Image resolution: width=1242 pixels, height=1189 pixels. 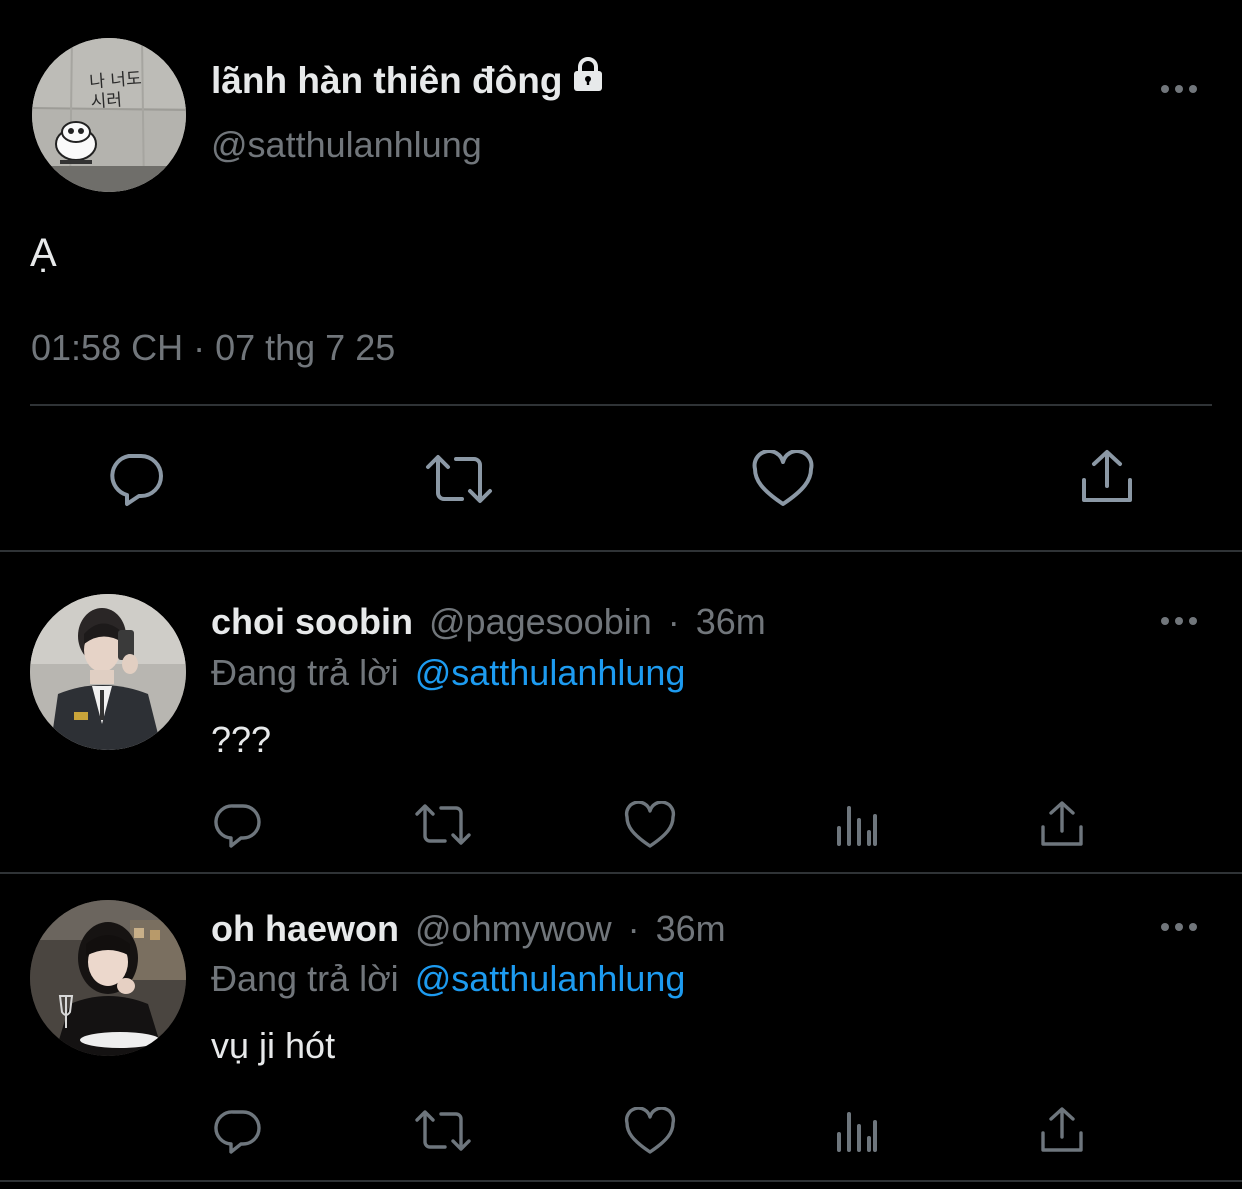 I want to click on handle: @pagesoobin, so click(x=540, y=621).